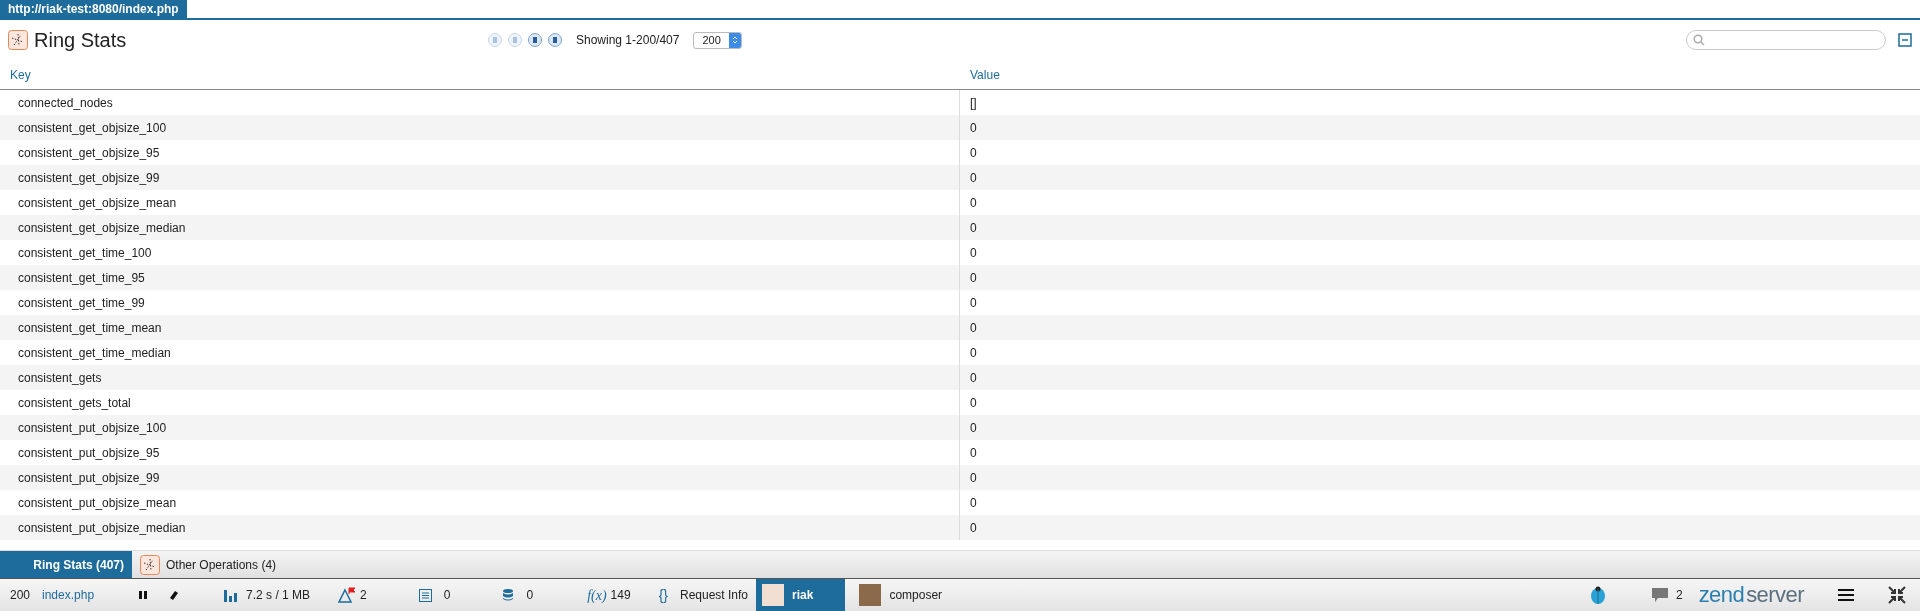 The width and height of the screenshot is (1920, 611). I want to click on plugin-tab: composer, so click(901, 595).